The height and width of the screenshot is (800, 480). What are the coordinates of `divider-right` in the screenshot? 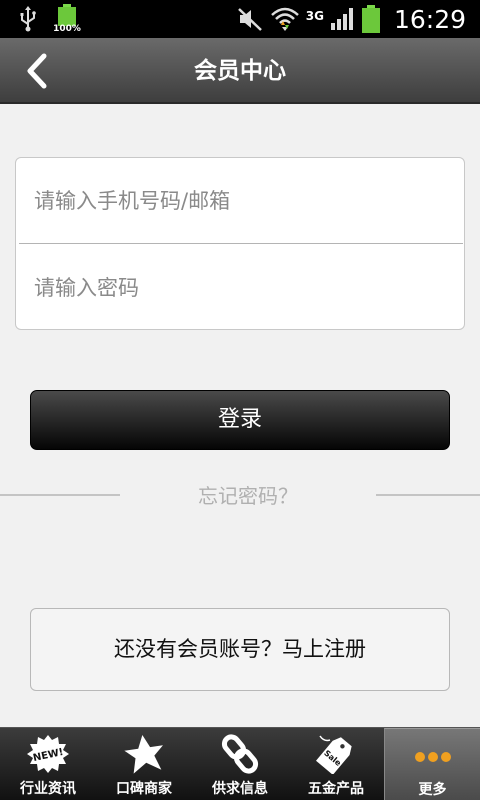 It's located at (428, 495).